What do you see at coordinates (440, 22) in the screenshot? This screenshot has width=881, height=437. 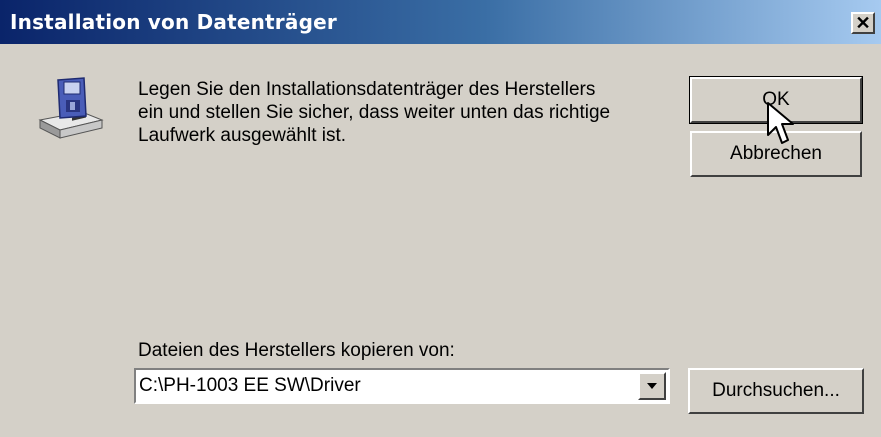 I see `title-bar: Installation von Datenträger ✕` at bounding box center [440, 22].